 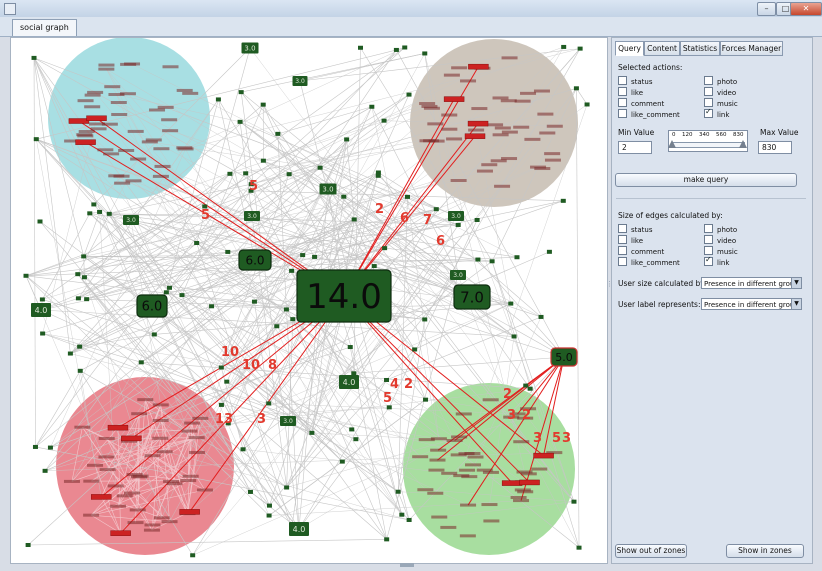 What do you see at coordinates (708, 141) in the screenshot?
I see `range-slider: 0 120 340 560 830` at bounding box center [708, 141].